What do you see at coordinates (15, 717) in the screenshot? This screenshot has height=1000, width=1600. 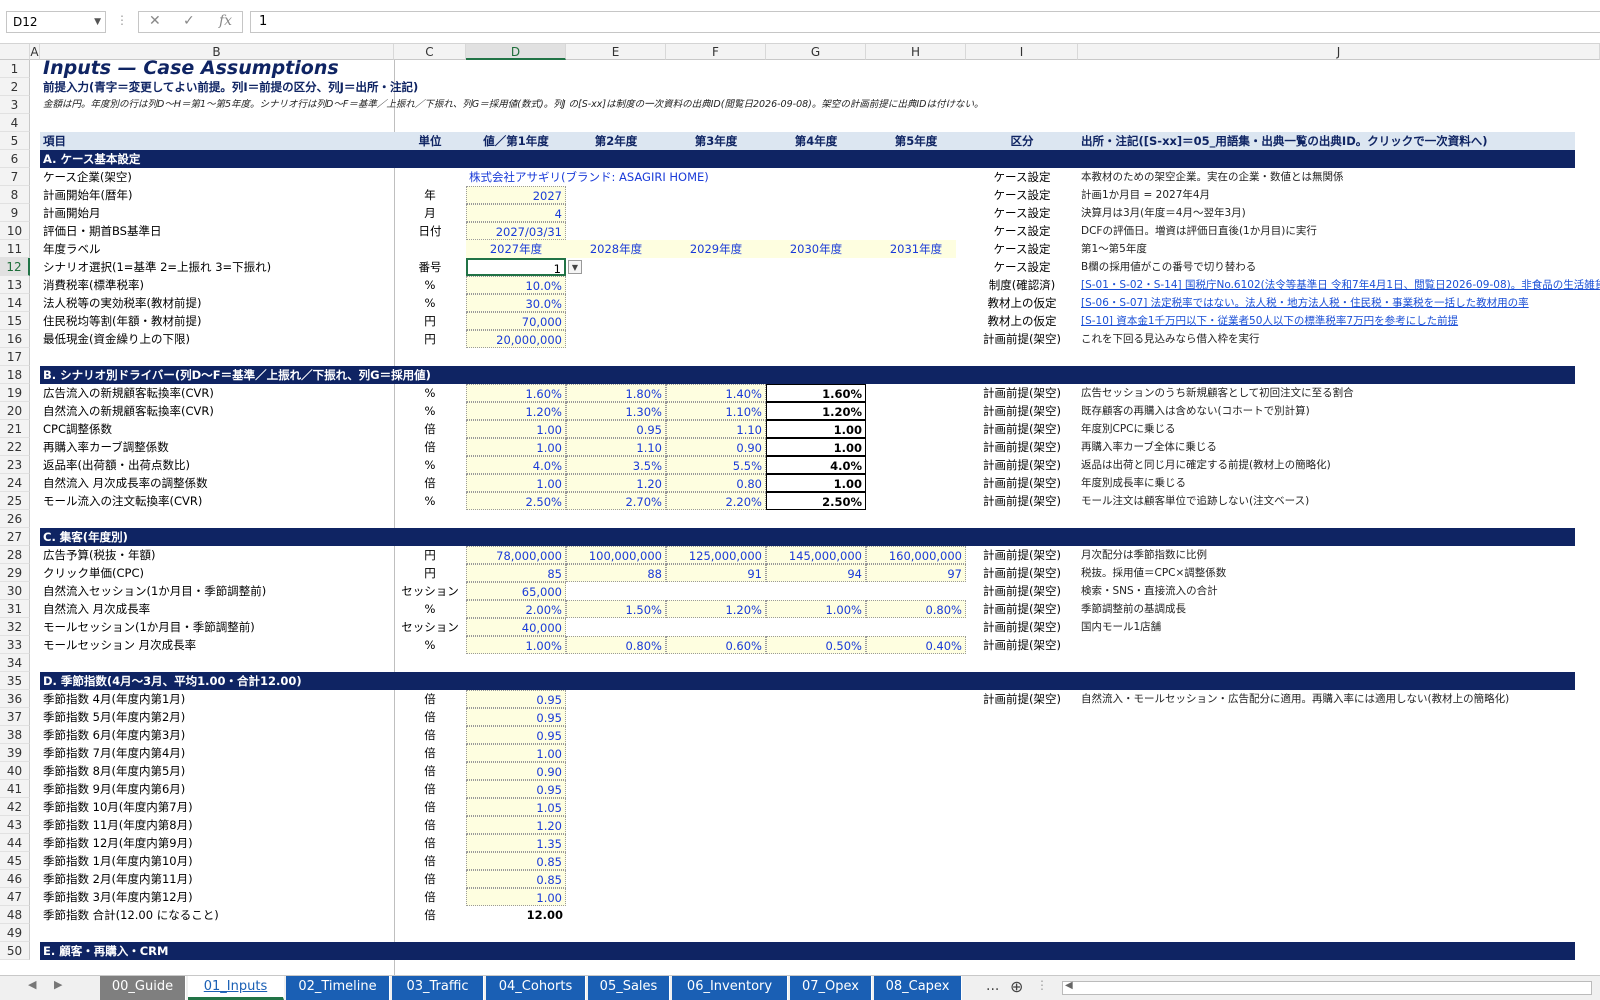 I see `row-header: 37` at bounding box center [15, 717].